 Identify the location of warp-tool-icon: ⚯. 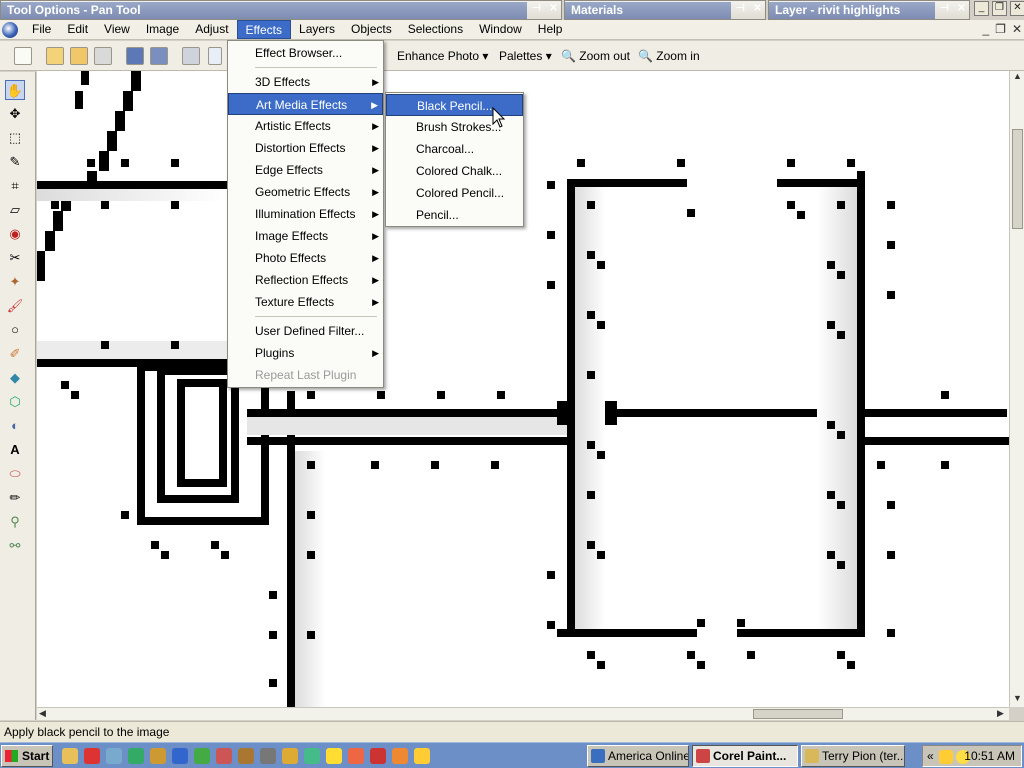
(15, 546).